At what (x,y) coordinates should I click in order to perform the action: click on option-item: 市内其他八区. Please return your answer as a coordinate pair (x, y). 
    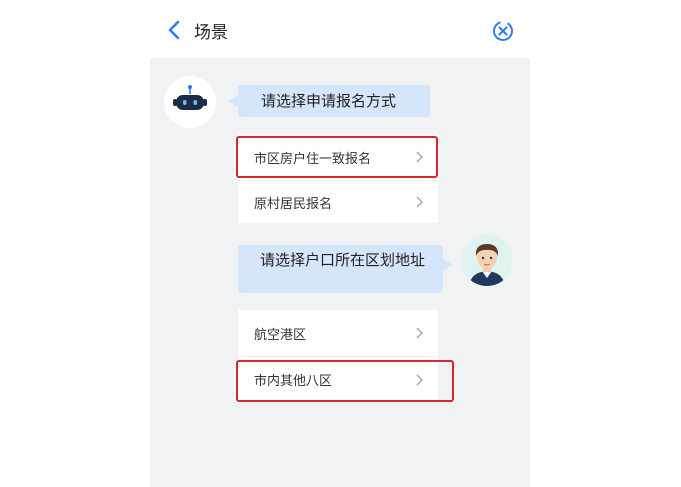
    Looking at the image, I should click on (338, 379).